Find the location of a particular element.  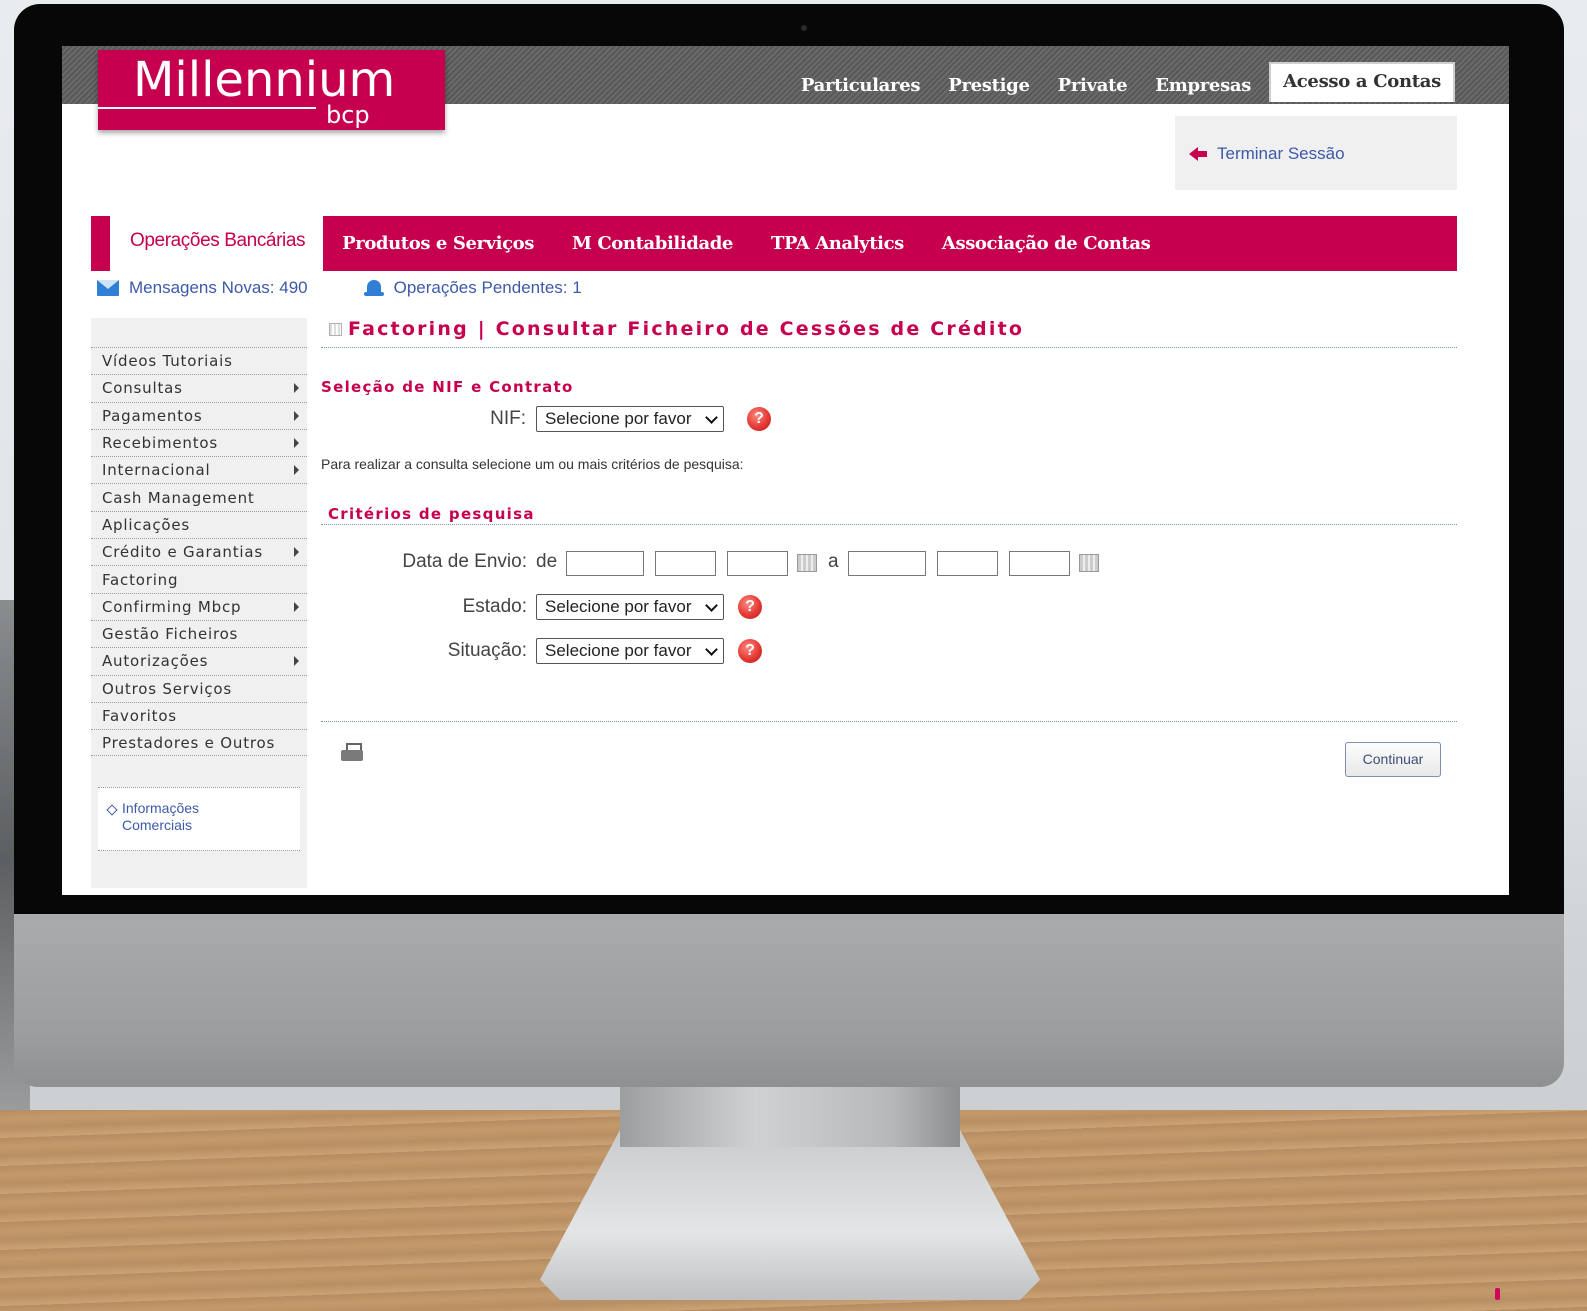

date-from-label: de is located at coordinates (547, 561).